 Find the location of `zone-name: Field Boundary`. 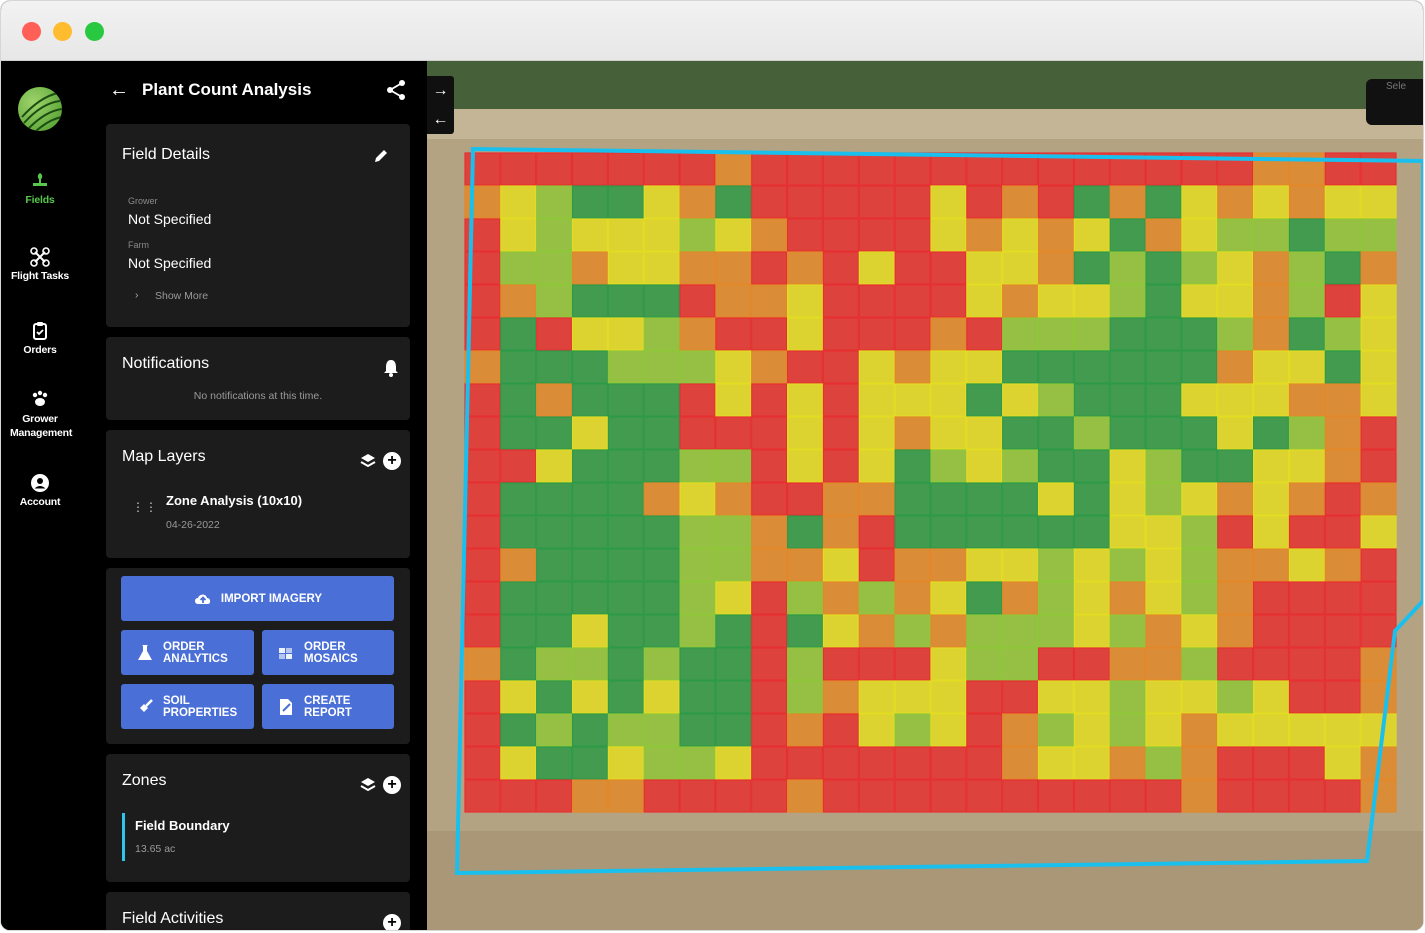

zone-name: Field Boundary is located at coordinates (182, 825).